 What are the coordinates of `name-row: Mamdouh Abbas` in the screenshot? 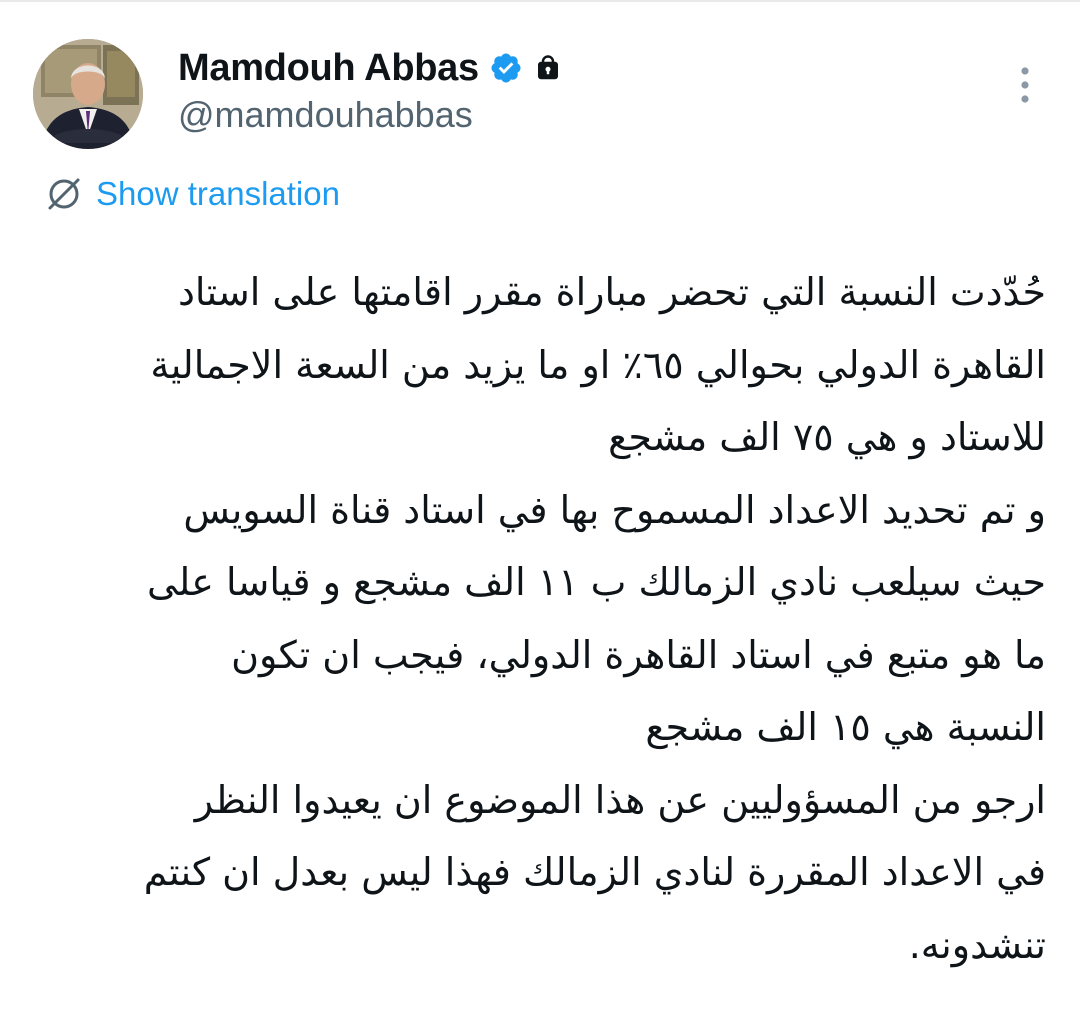 It's located at (370, 68).